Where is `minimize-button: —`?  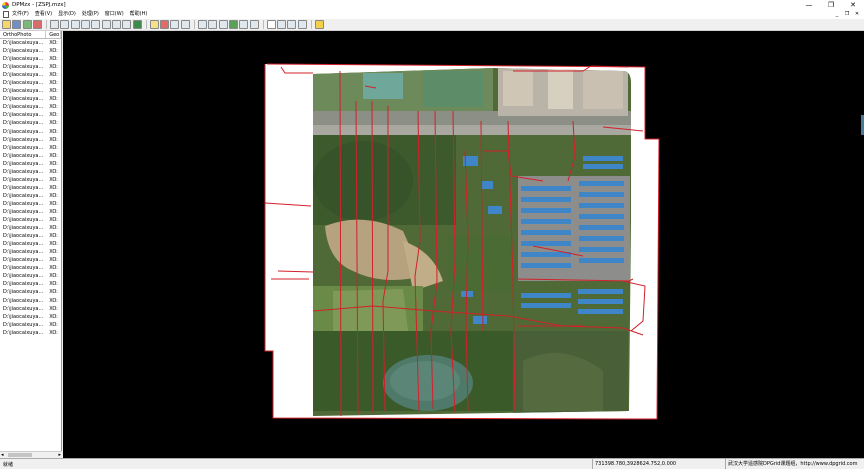 minimize-button: — is located at coordinates (809, 5).